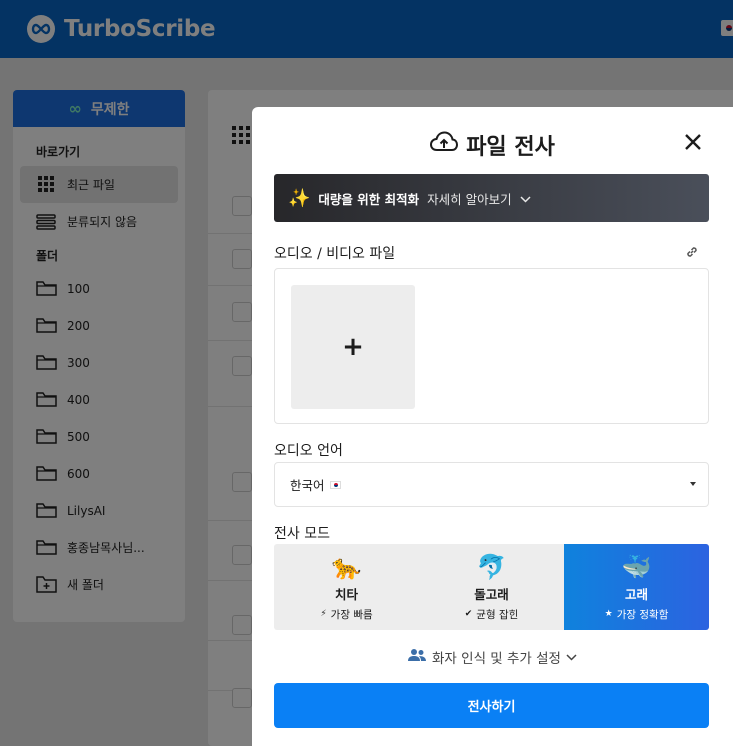 This screenshot has height=746, width=733. What do you see at coordinates (636, 566) in the screenshot?
I see `whale-icon: 🐳` at bounding box center [636, 566].